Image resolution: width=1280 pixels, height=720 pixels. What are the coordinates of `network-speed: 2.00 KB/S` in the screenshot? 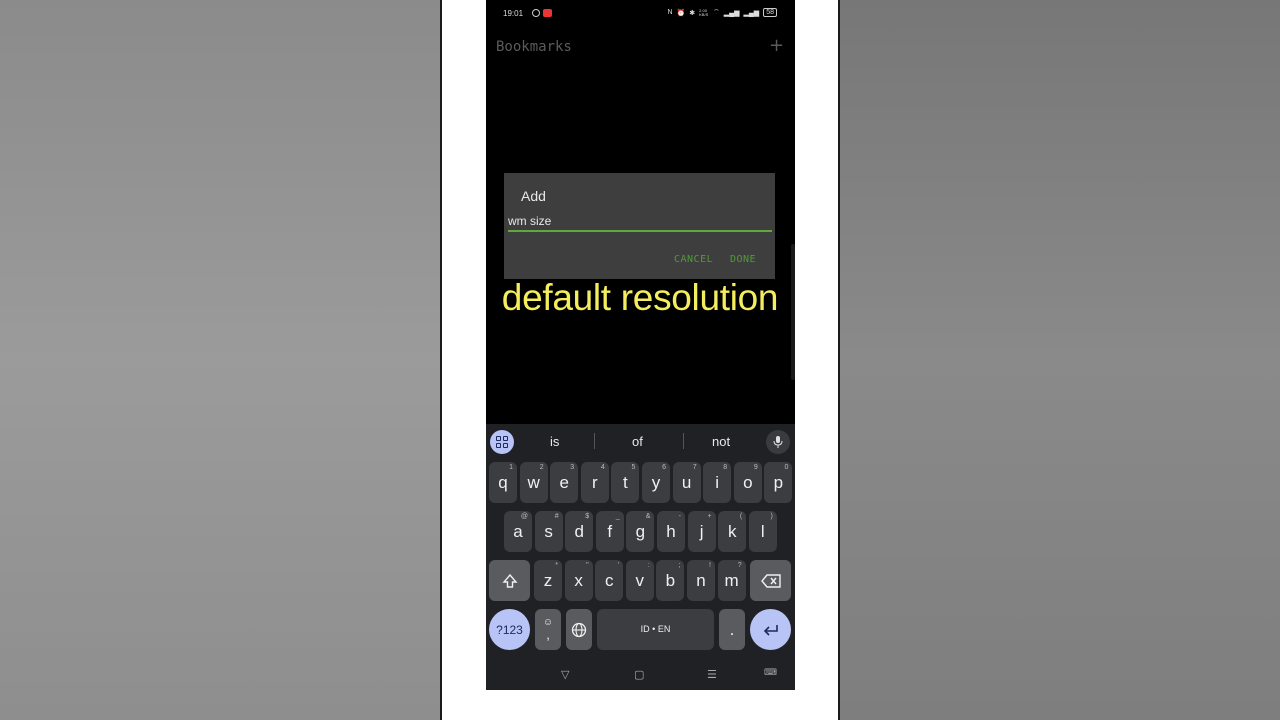 It's located at (704, 12).